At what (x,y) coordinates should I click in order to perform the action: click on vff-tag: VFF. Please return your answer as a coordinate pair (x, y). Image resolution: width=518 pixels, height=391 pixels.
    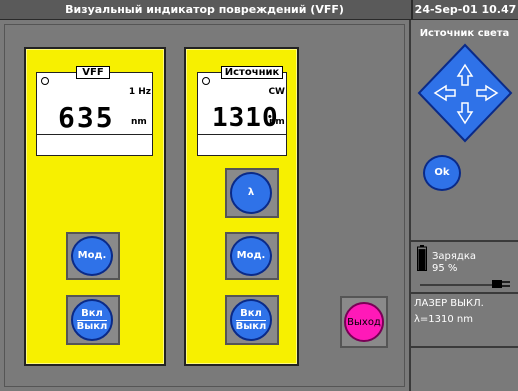
    Looking at the image, I should click on (93, 72).